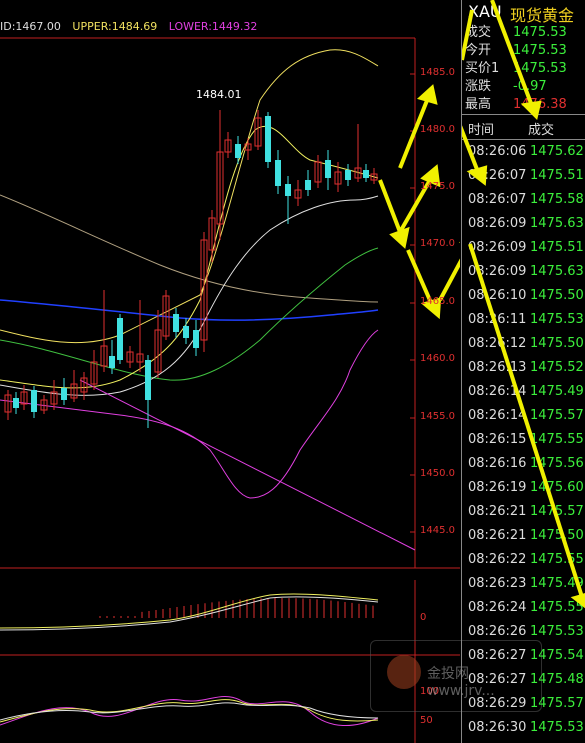  Describe the element at coordinates (437, 243) in the screenshot. I see `price-axis-label: 1470.0` at that location.